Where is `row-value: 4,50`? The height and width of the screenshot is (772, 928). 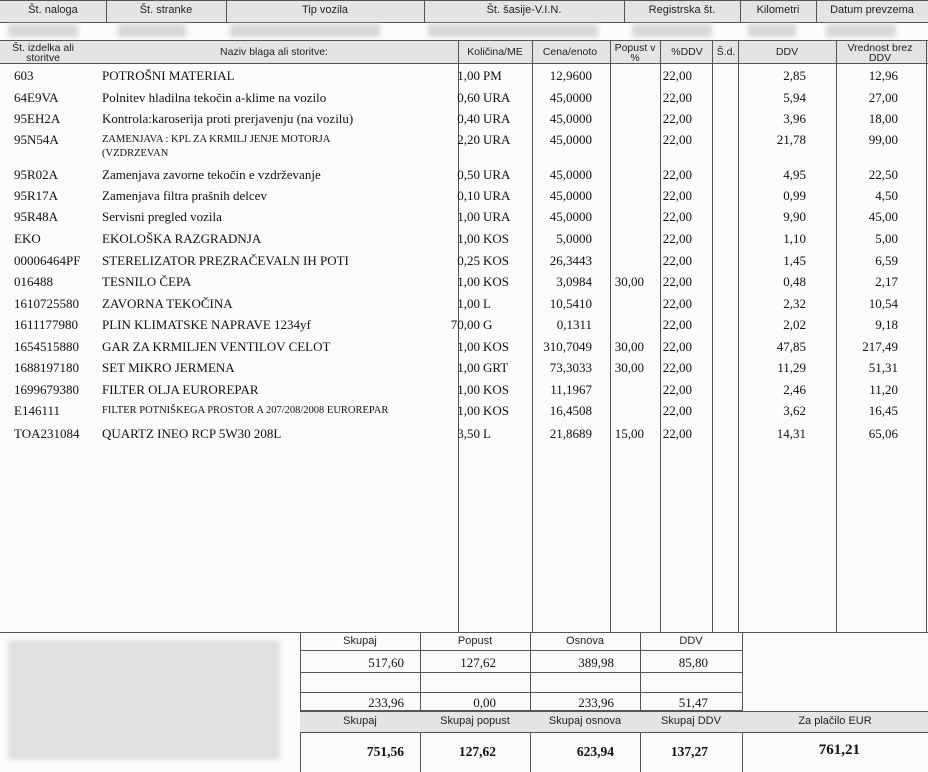 row-value: 4,50 is located at coordinates (886, 195).